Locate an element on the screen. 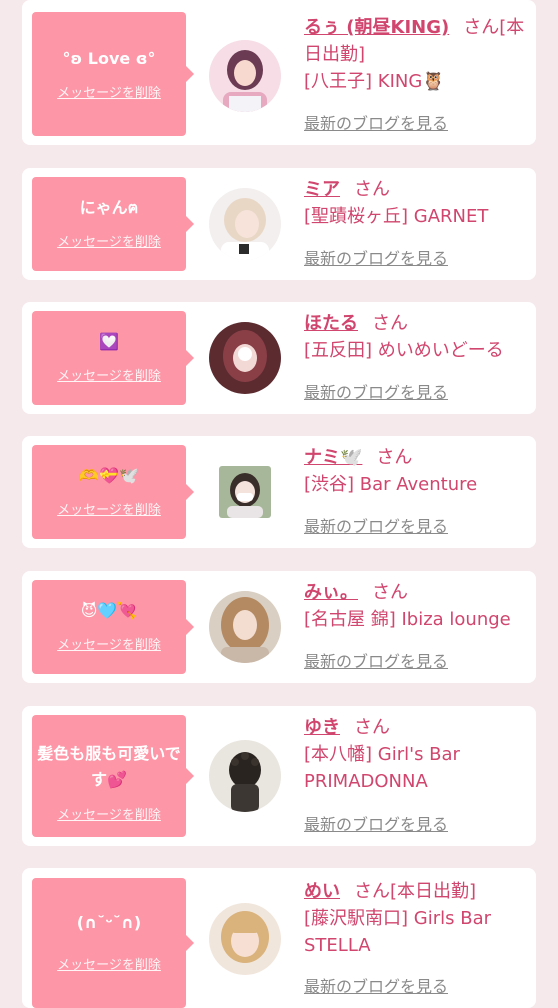 The height and width of the screenshot is (1008, 558). message-text: 髪色も服も可愛いです💕 is located at coordinates (109, 766).